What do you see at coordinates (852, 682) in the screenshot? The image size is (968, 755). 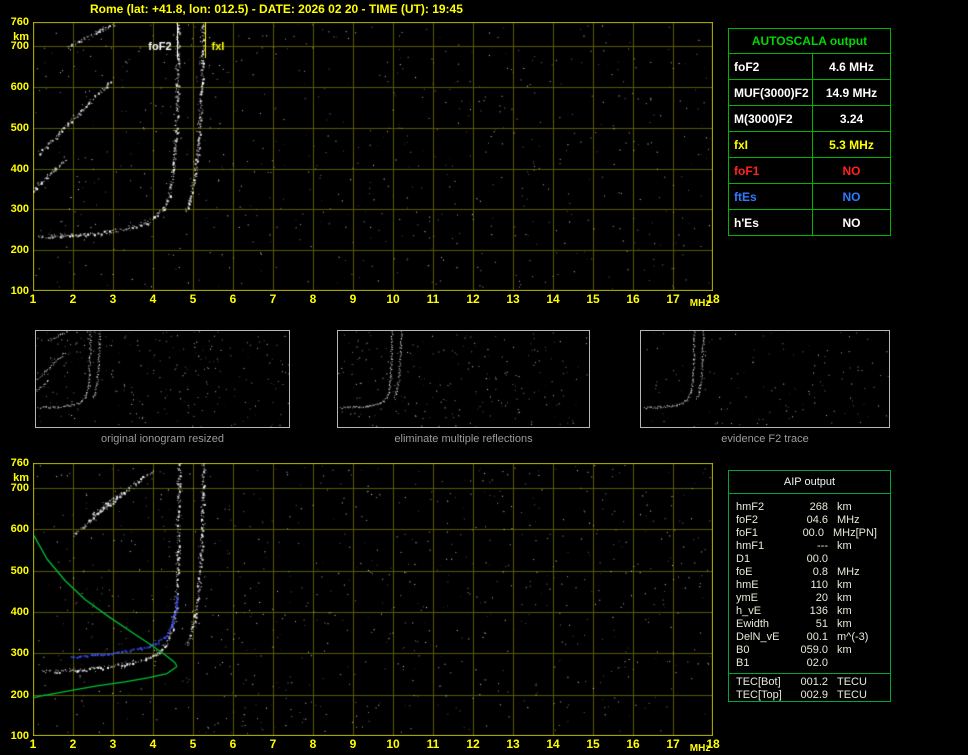 I see `aip-row-unit: TECU` at bounding box center [852, 682].